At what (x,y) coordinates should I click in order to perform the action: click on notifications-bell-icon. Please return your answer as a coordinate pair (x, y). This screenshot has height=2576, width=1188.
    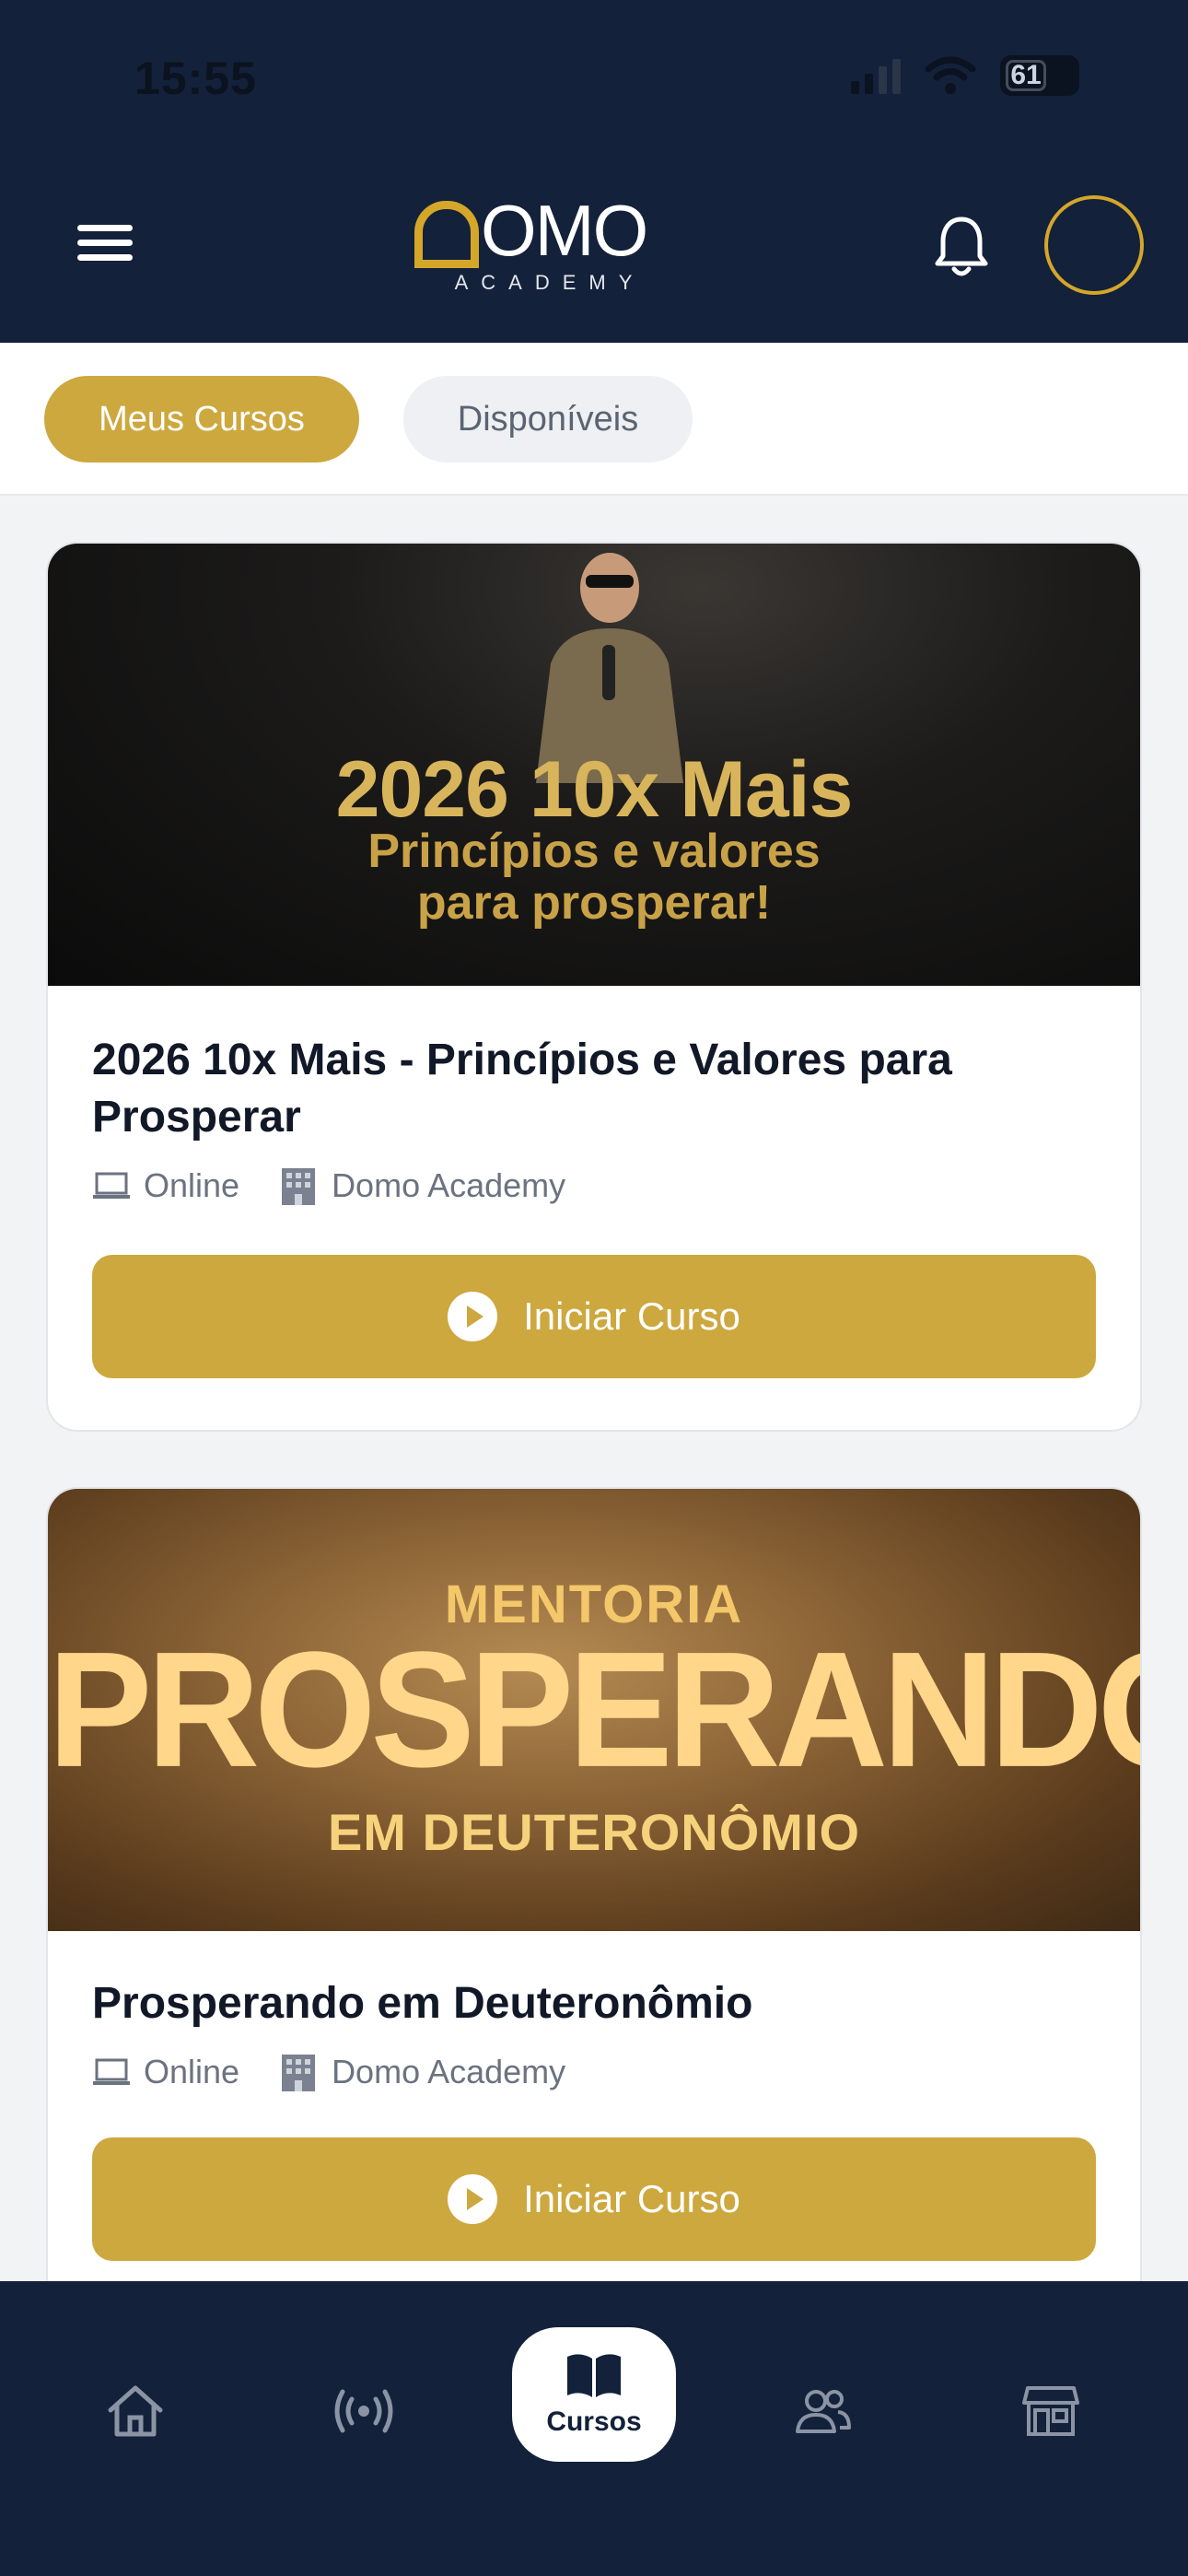
    Looking at the image, I should click on (961, 247).